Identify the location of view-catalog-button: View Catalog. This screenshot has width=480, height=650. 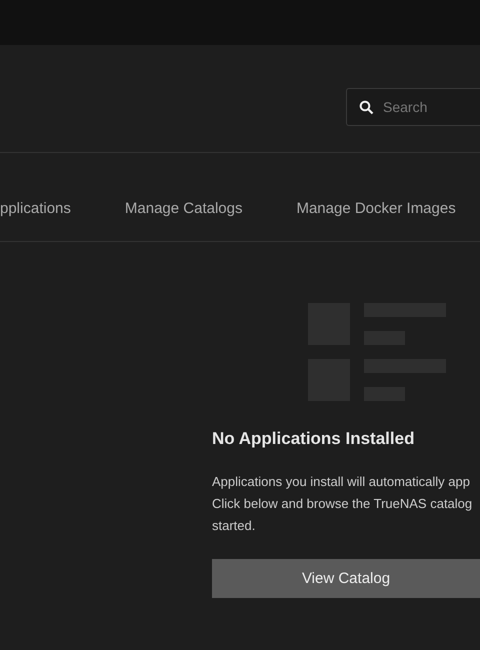
(346, 578).